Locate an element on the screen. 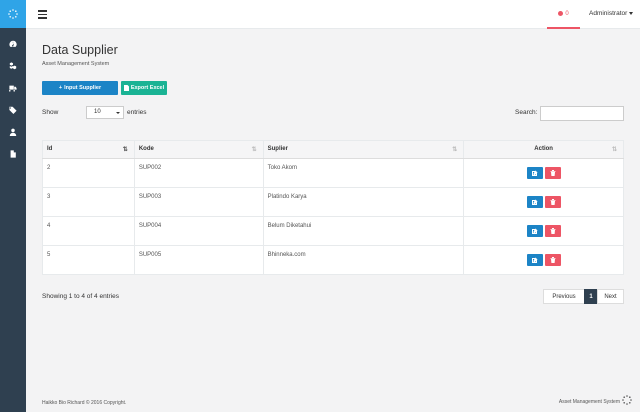 The image size is (640, 412). sidebar is located at coordinates (13, 206).